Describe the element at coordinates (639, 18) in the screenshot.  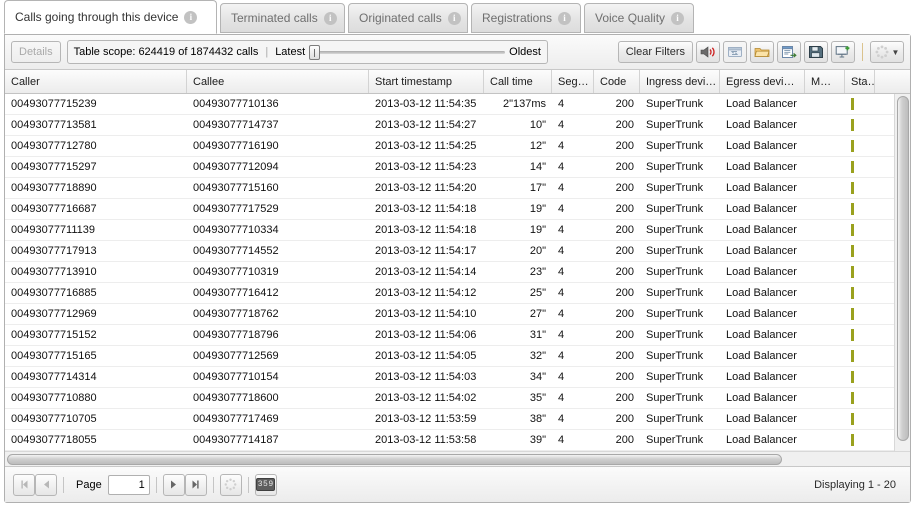
I see `tab-voice-quality: Voice Quality i` at that location.